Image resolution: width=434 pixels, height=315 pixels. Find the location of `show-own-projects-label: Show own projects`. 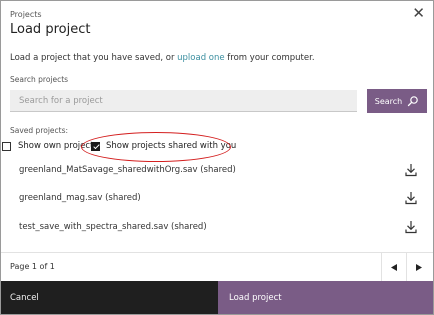

show-own-projects-label: Show own projects is located at coordinates (58, 146).